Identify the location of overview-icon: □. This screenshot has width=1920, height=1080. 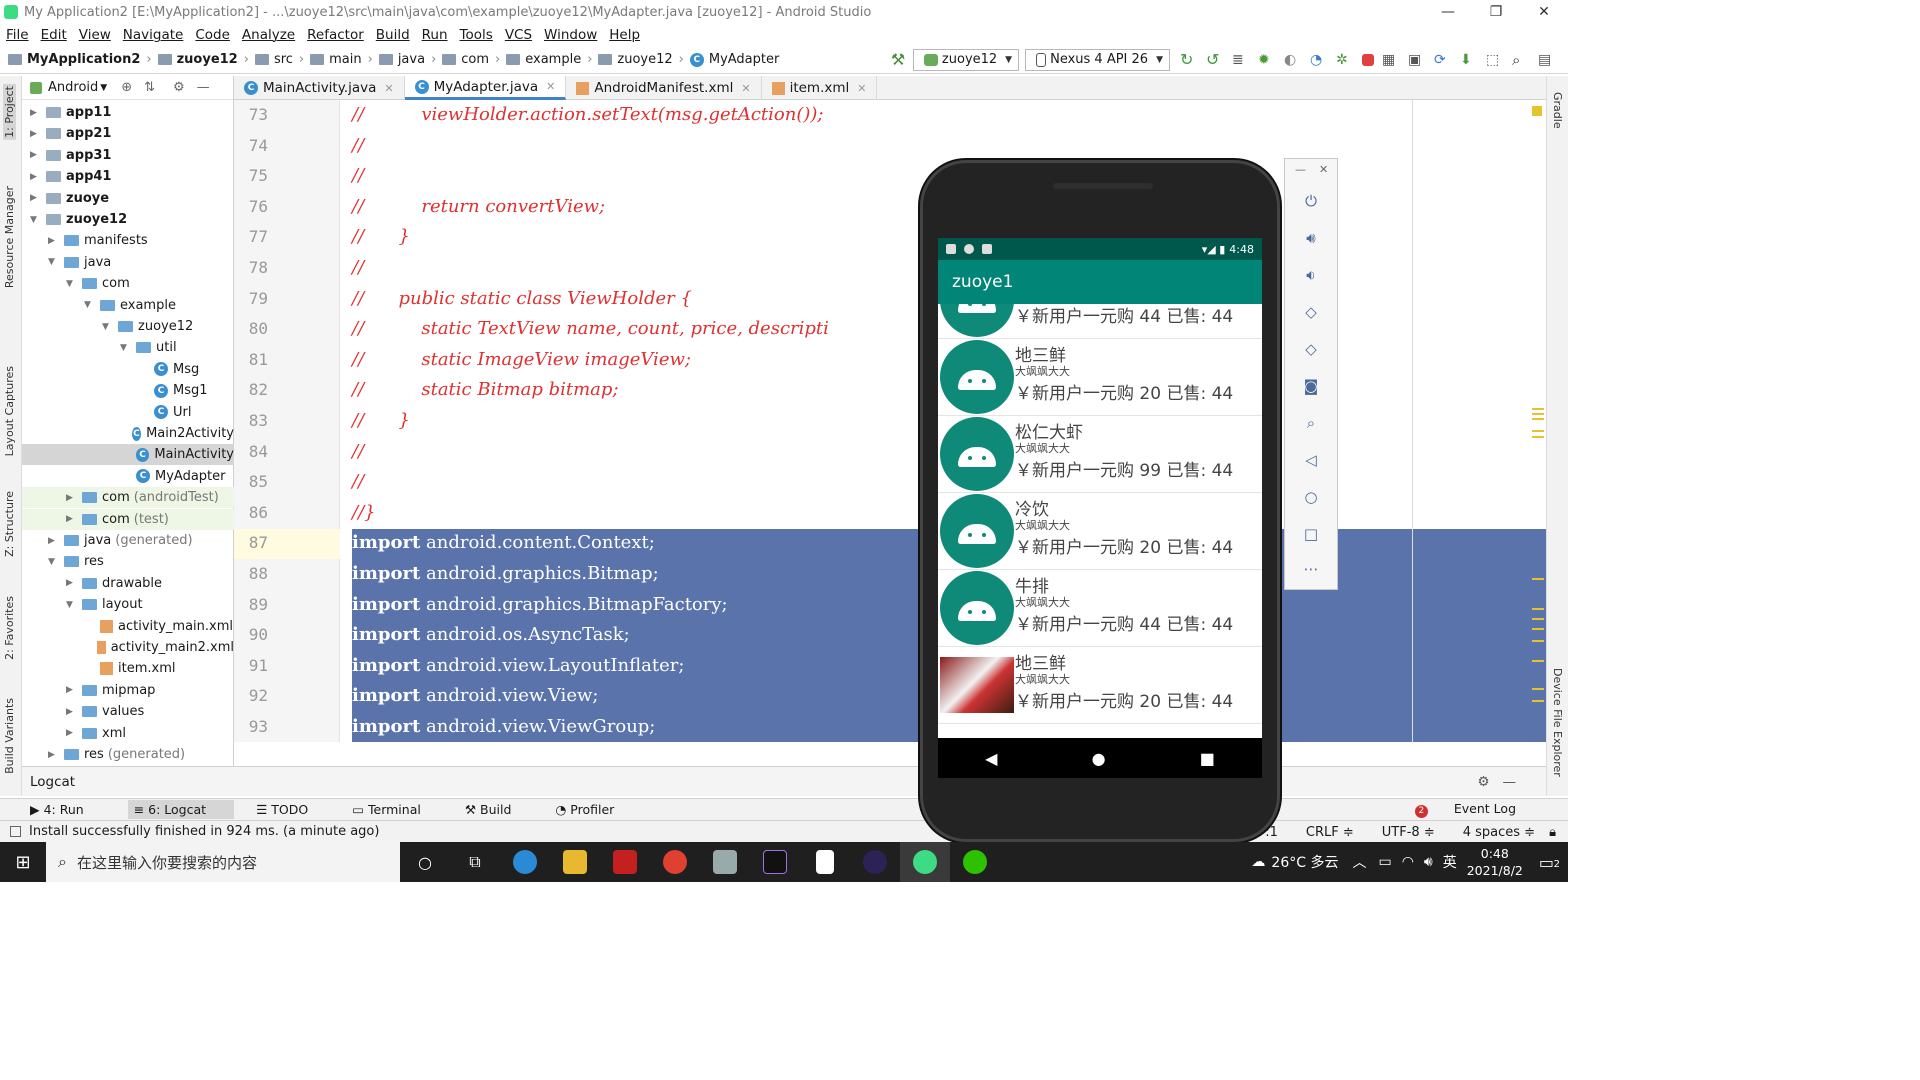
(1311, 534).